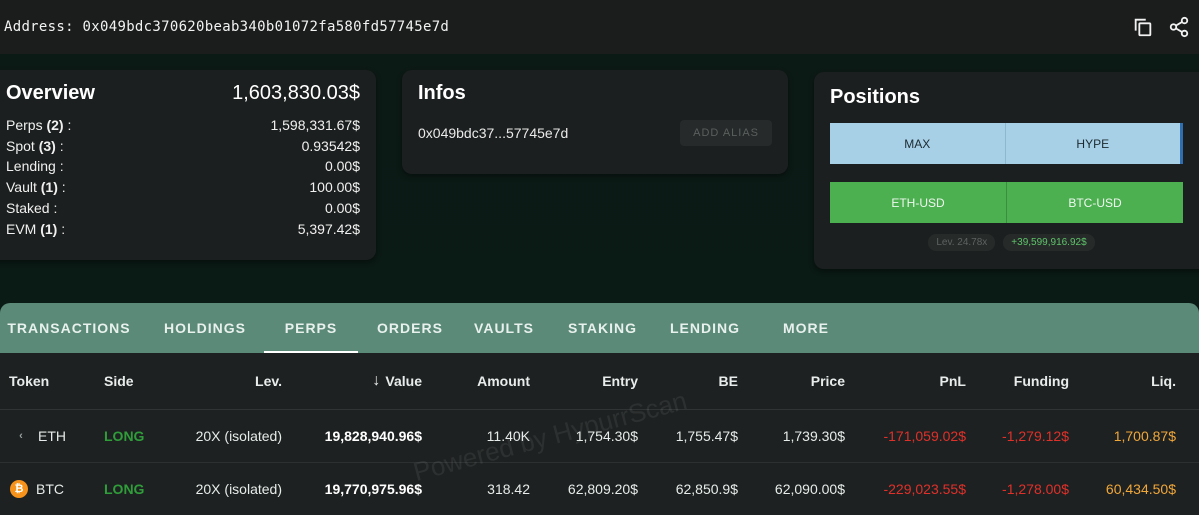 This screenshot has width=1199, height=515. Describe the element at coordinates (1035, 489) in the screenshot. I see `funding-cell: -1,278.00$` at that location.